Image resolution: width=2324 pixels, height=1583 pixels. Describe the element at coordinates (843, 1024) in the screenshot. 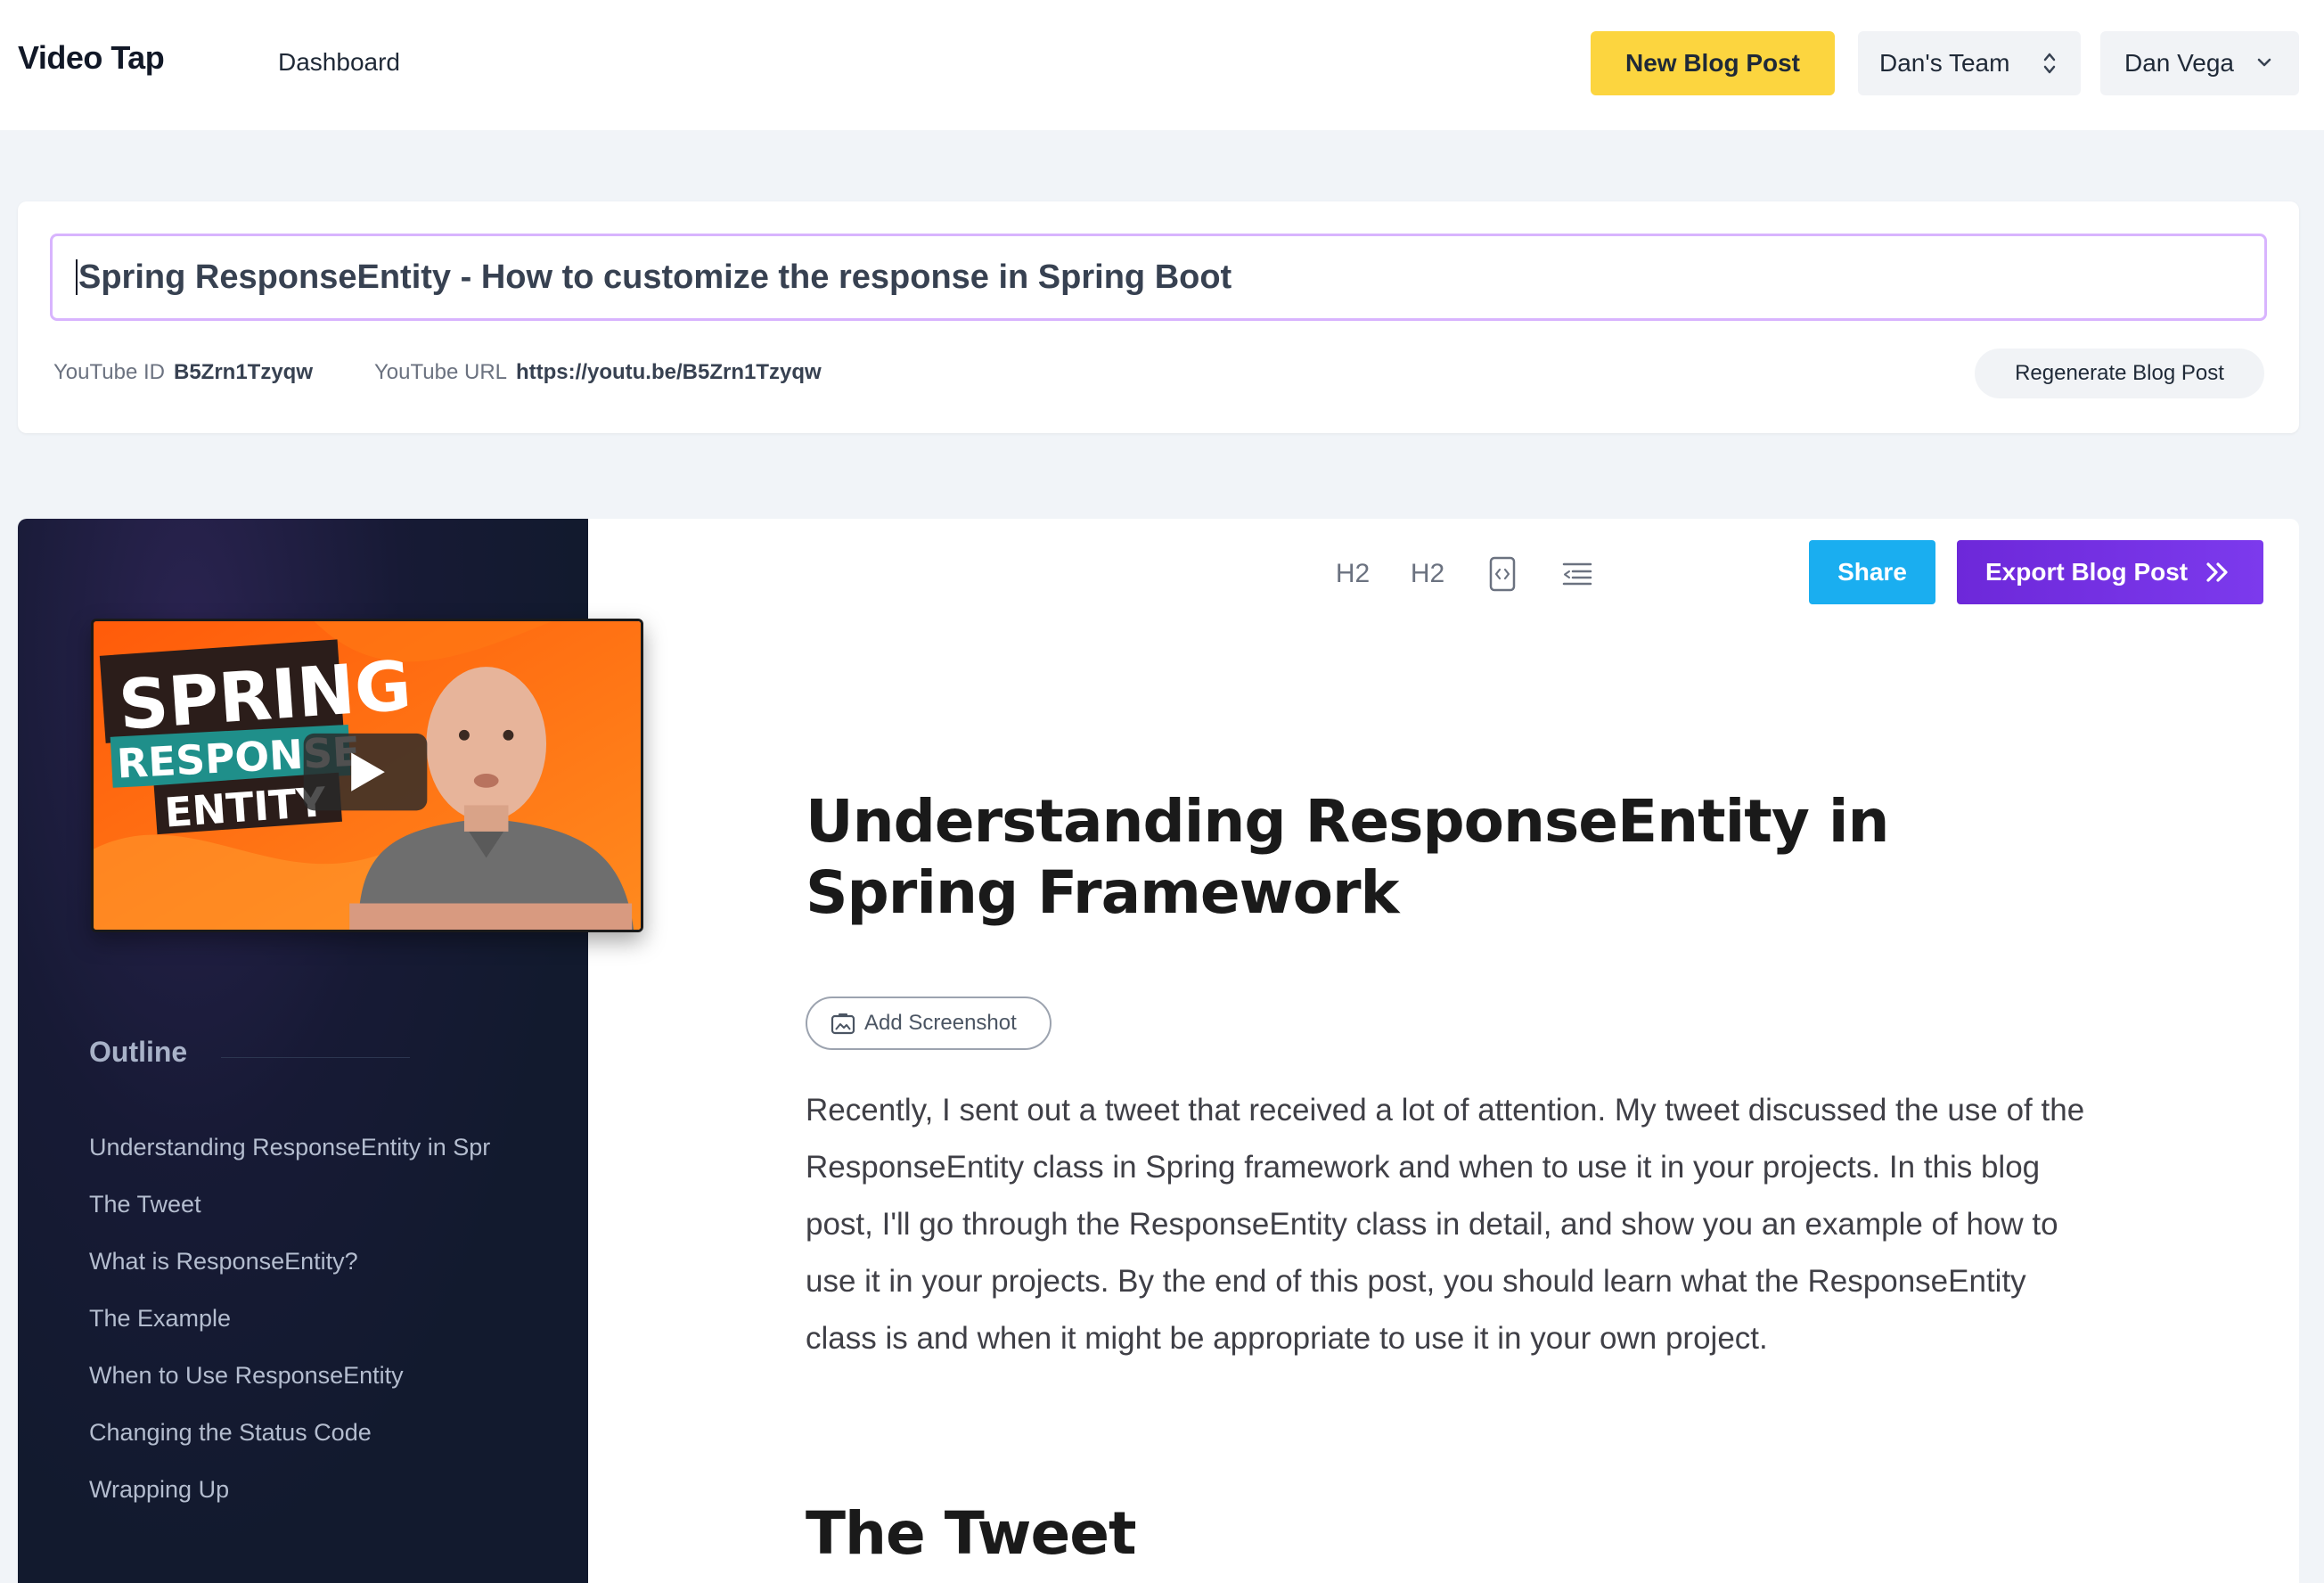

I see `image-icon` at that location.